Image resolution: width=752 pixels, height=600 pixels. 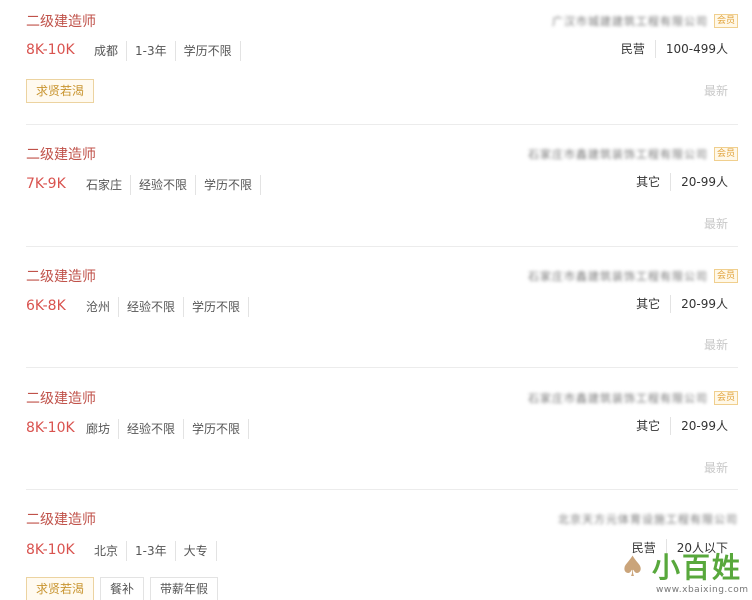 What do you see at coordinates (107, 51) in the screenshot?
I see `tag-location: 成都` at bounding box center [107, 51].